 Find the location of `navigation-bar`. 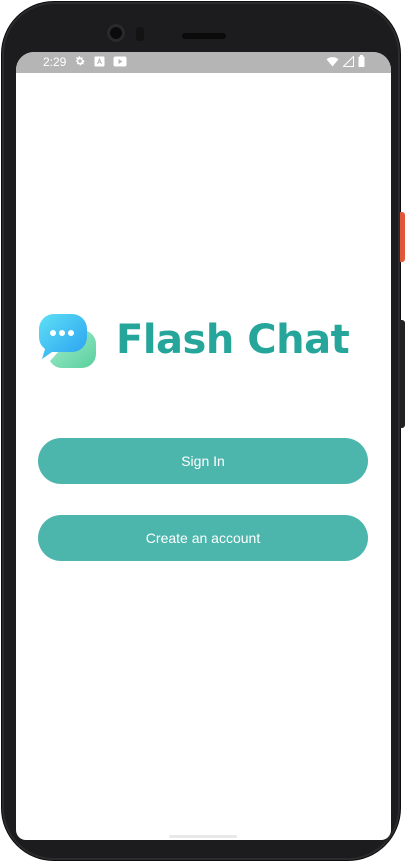

navigation-bar is located at coordinates (203, 837).